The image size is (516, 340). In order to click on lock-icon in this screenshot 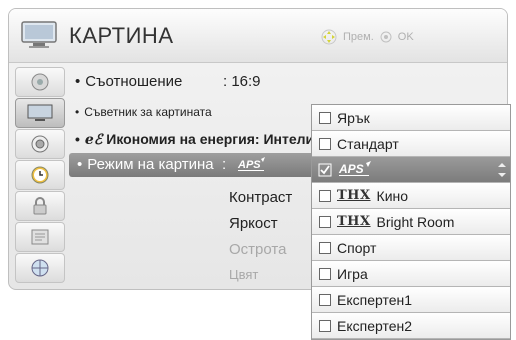, I will do `click(40, 206)`.